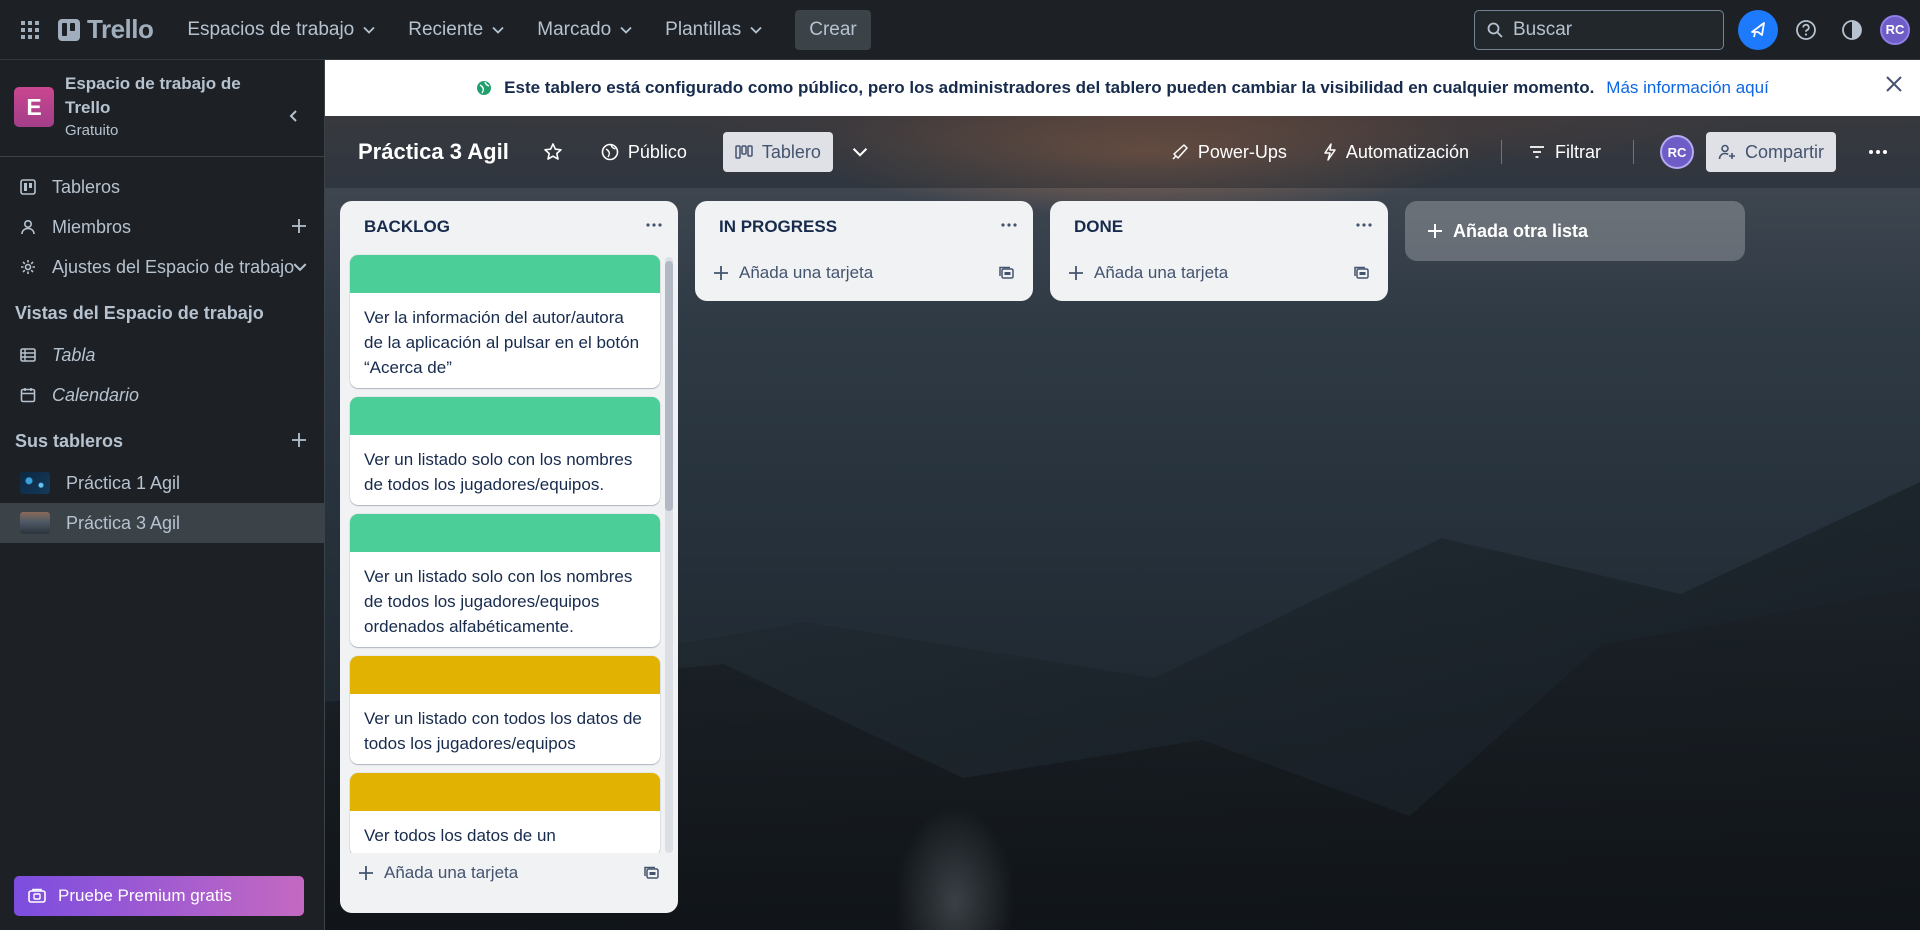 This screenshot has width=1920, height=930. What do you see at coordinates (162, 227) in the screenshot?
I see `sidebar-item-members: Miembros` at bounding box center [162, 227].